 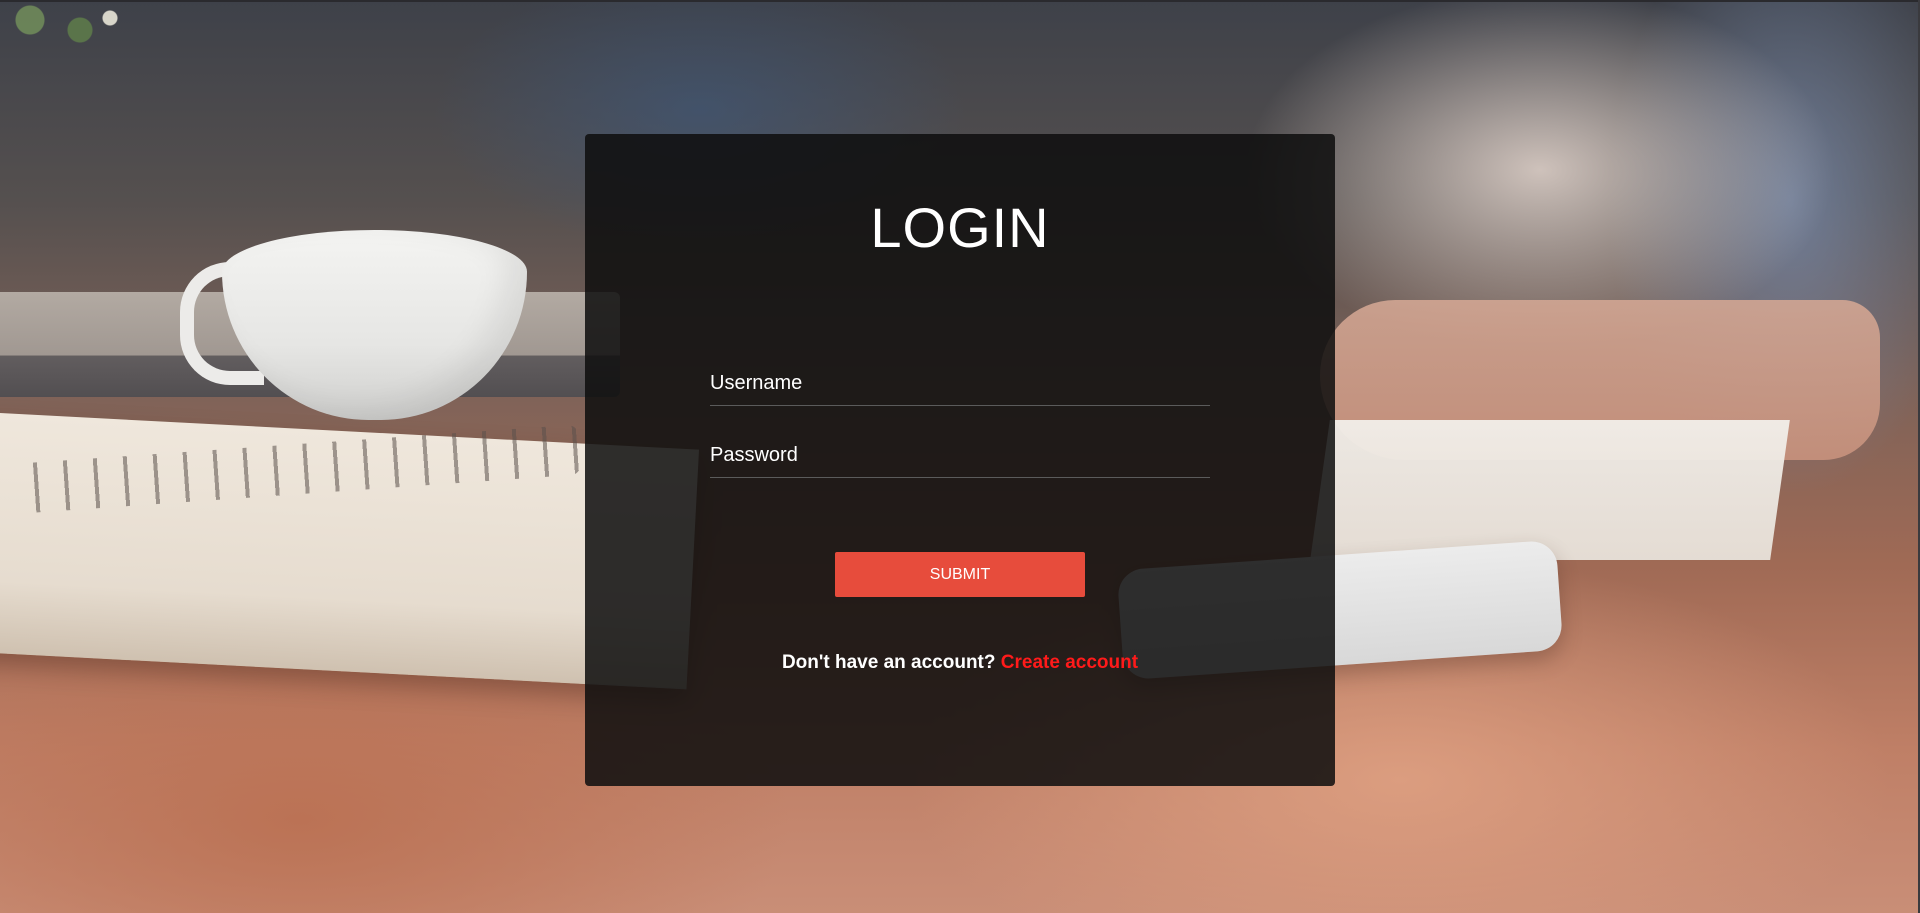 What do you see at coordinates (960, 227) in the screenshot?
I see `login-title: LOGIN` at bounding box center [960, 227].